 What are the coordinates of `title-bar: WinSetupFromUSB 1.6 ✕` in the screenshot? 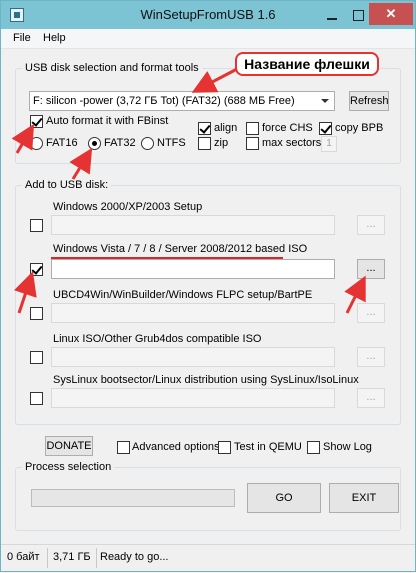 It's located at (208, 15).